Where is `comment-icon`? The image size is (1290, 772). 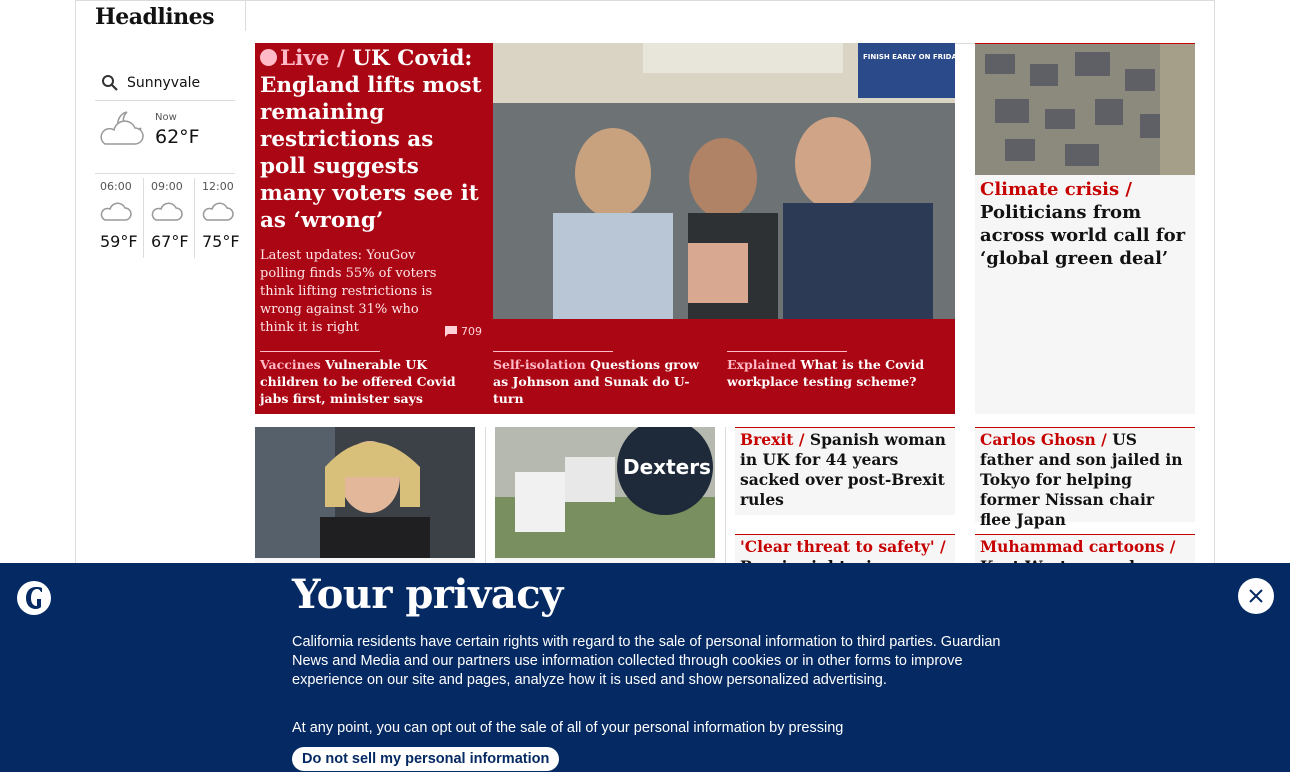
comment-icon is located at coordinates (451, 331).